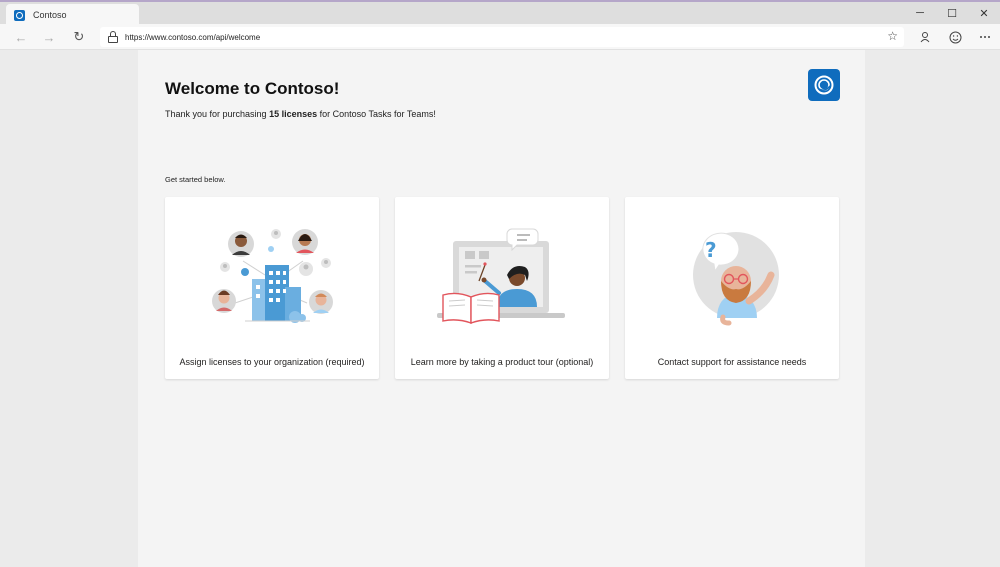 The width and height of the screenshot is (1000, 567). I want to click on feedback-smiley-icon, so click(955, 37).